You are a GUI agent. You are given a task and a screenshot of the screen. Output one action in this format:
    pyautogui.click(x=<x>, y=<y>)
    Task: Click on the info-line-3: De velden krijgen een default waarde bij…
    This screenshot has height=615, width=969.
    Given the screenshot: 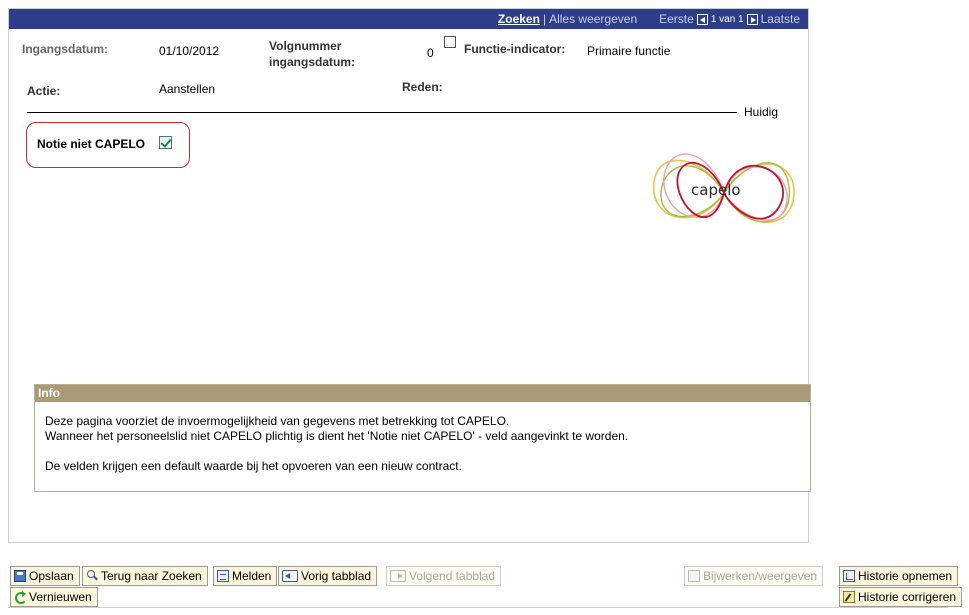 What is the action you would take?
    pyautogui.click(x=253, y=466)
    